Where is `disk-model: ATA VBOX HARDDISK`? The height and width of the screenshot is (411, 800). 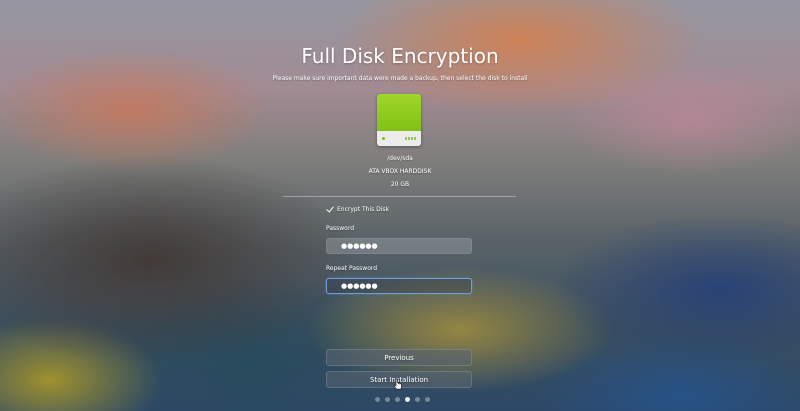 disk-model: ATA VBOX HARDDISK is located at coordinates (400, 171).